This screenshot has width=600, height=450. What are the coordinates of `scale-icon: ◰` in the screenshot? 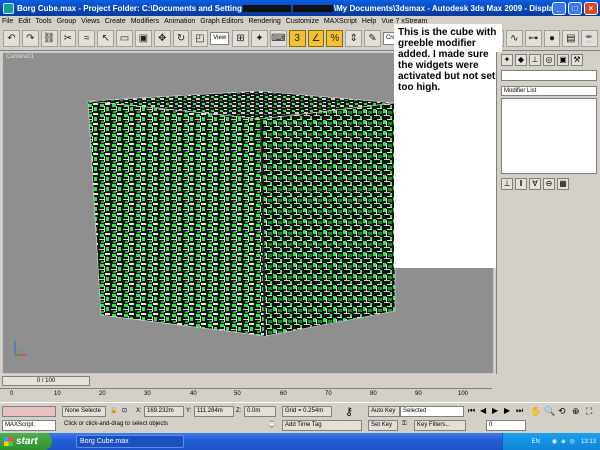 It's located at (200, 38).